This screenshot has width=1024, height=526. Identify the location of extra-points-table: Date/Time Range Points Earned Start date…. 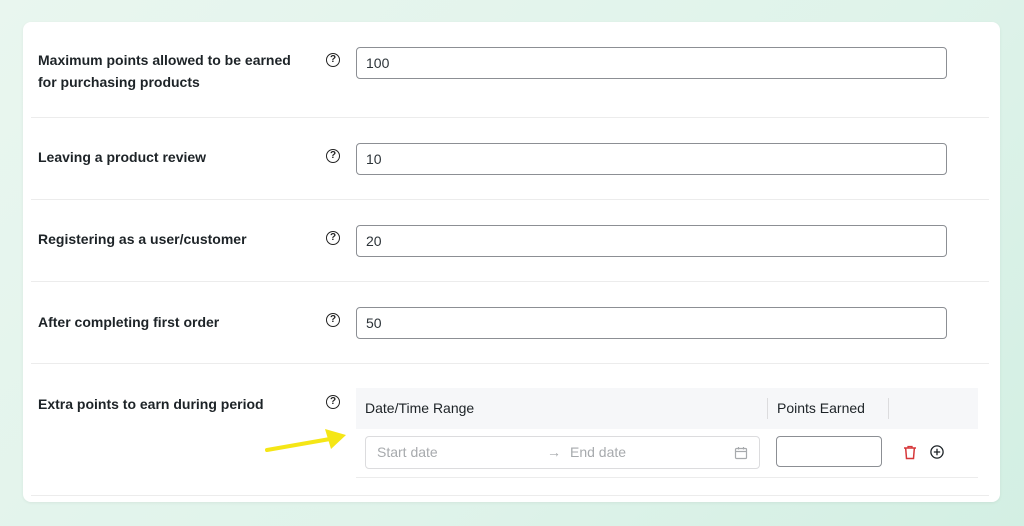
(667, 433).